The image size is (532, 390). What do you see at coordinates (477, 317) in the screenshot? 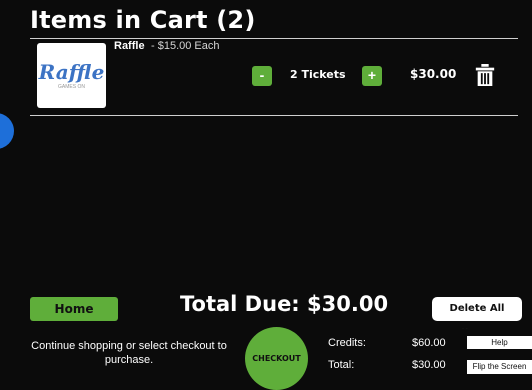
I see `delete-all-items-button: Delete All Items` at bounding box center [477, 317].